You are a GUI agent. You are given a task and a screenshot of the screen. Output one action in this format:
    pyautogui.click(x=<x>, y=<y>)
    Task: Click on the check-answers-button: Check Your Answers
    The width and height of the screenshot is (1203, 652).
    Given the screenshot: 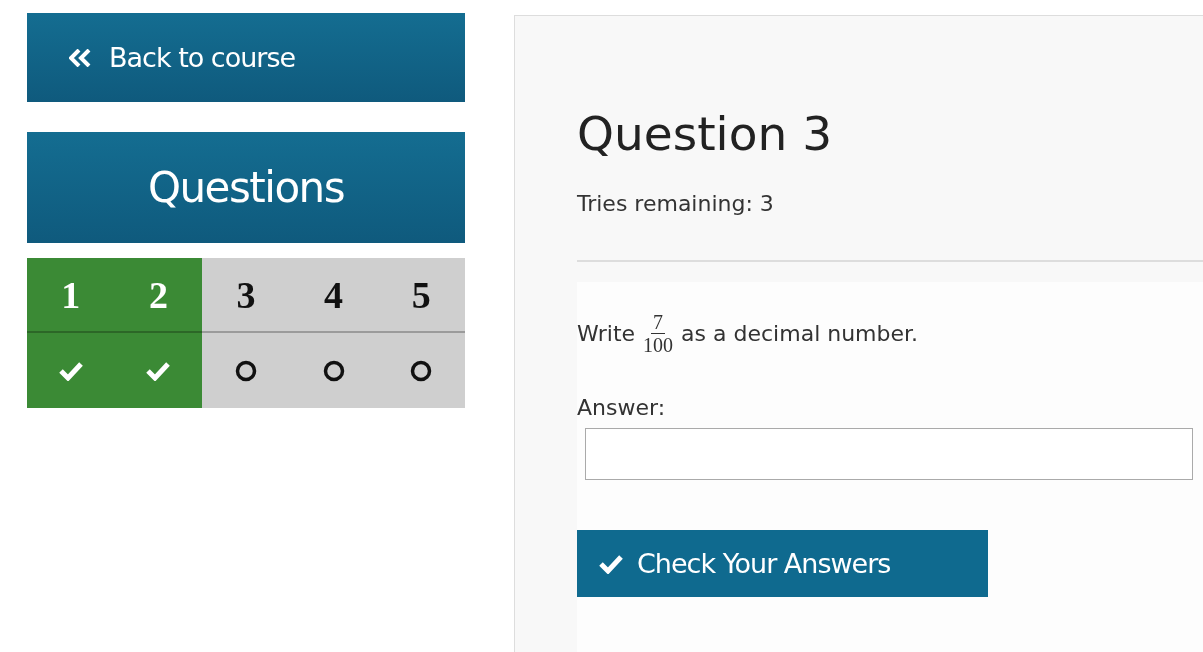 What is the action you would take?
    pyautogui.click(x=782, y=563)
    